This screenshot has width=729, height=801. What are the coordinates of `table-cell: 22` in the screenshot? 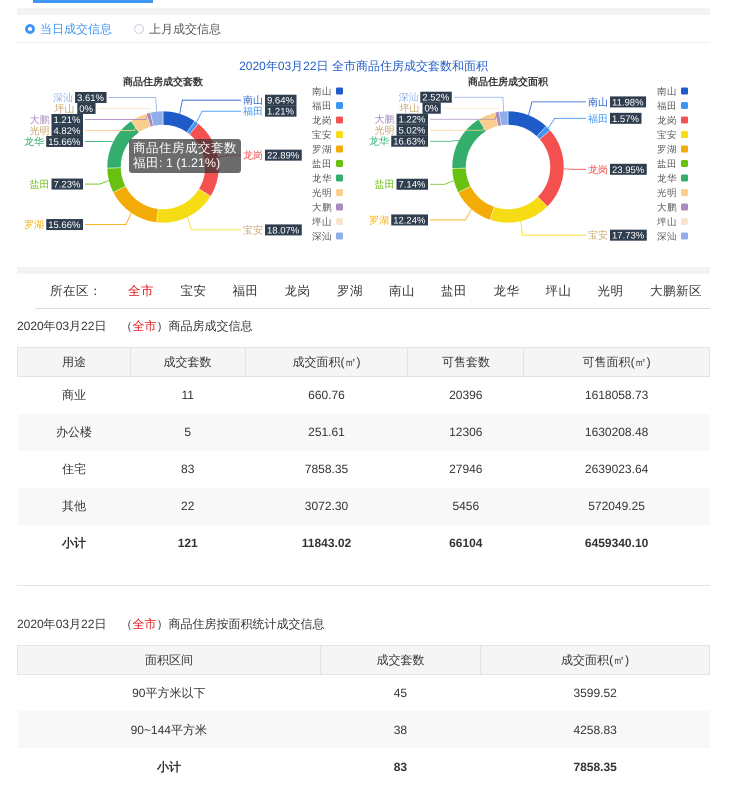 It's located at (188, 506).